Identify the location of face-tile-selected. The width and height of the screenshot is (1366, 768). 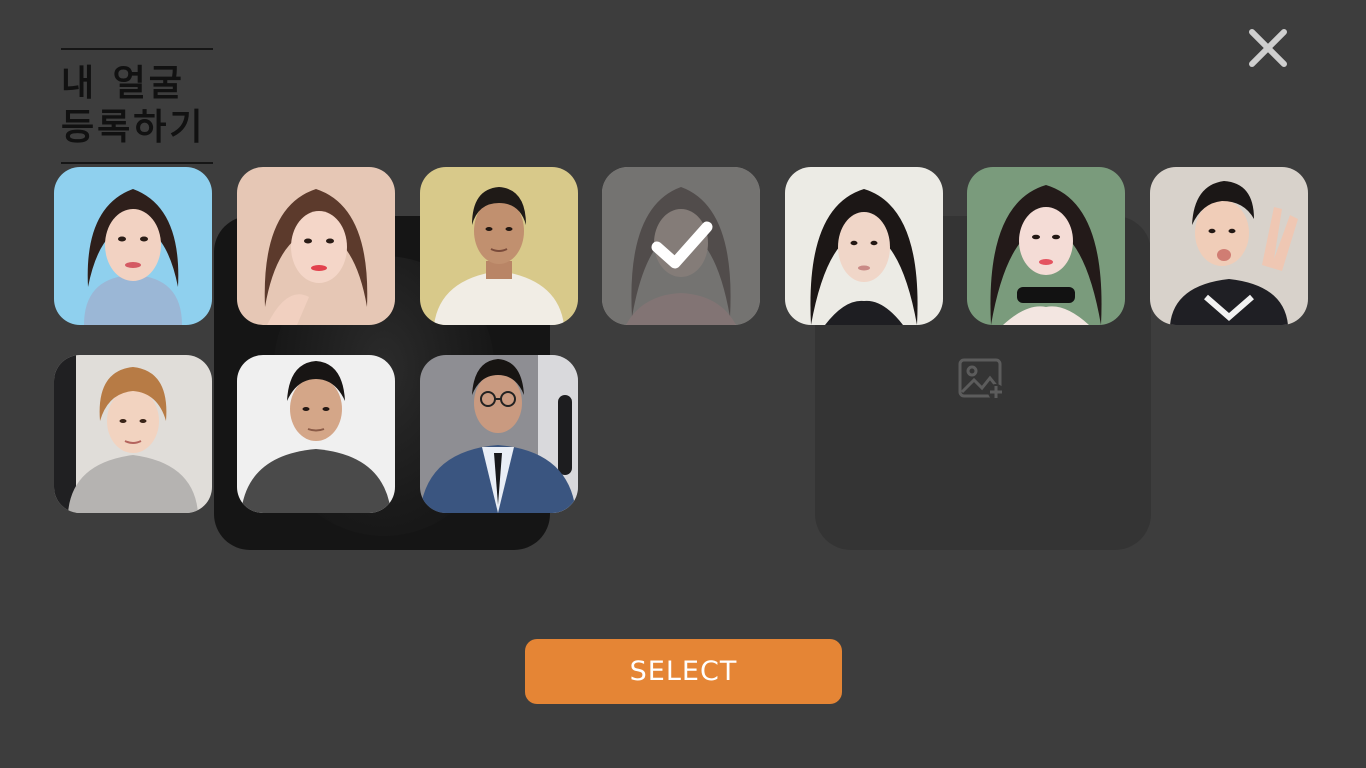
(681, 246).